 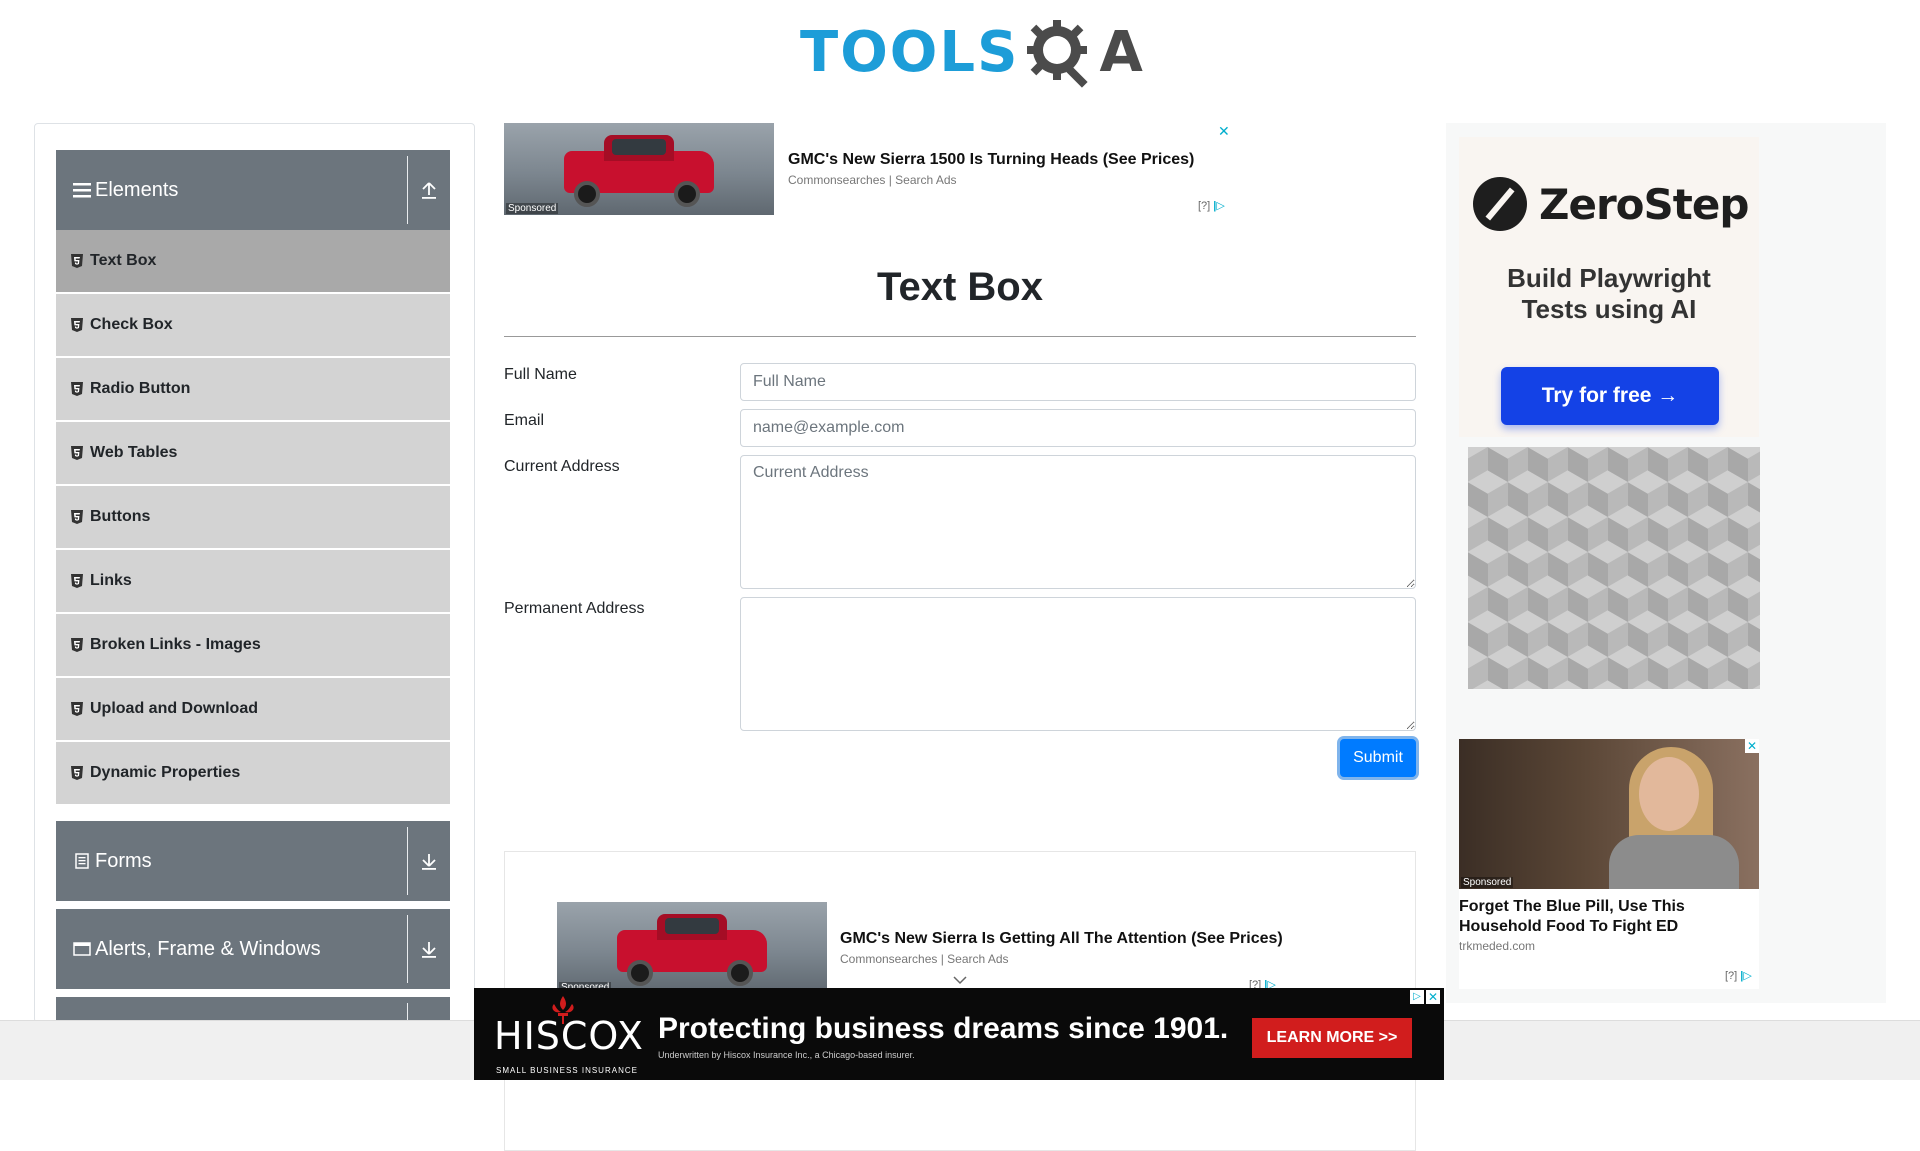 I want to click on page-title: Text Box, so click(x=960, y=287).